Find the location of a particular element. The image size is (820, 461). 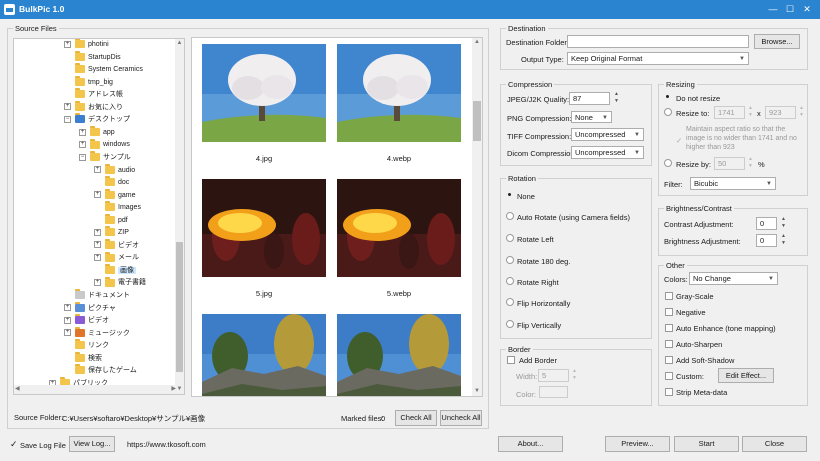

thumb-scroll-down-arrow: ▼ is located at coordinates (477, 391).